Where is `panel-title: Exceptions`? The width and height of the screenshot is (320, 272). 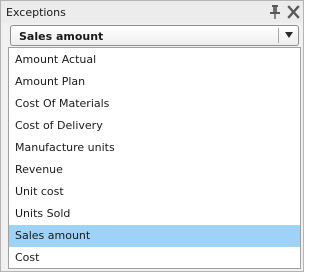
panel-title: Exceptions is located at coordinates (36, 12).